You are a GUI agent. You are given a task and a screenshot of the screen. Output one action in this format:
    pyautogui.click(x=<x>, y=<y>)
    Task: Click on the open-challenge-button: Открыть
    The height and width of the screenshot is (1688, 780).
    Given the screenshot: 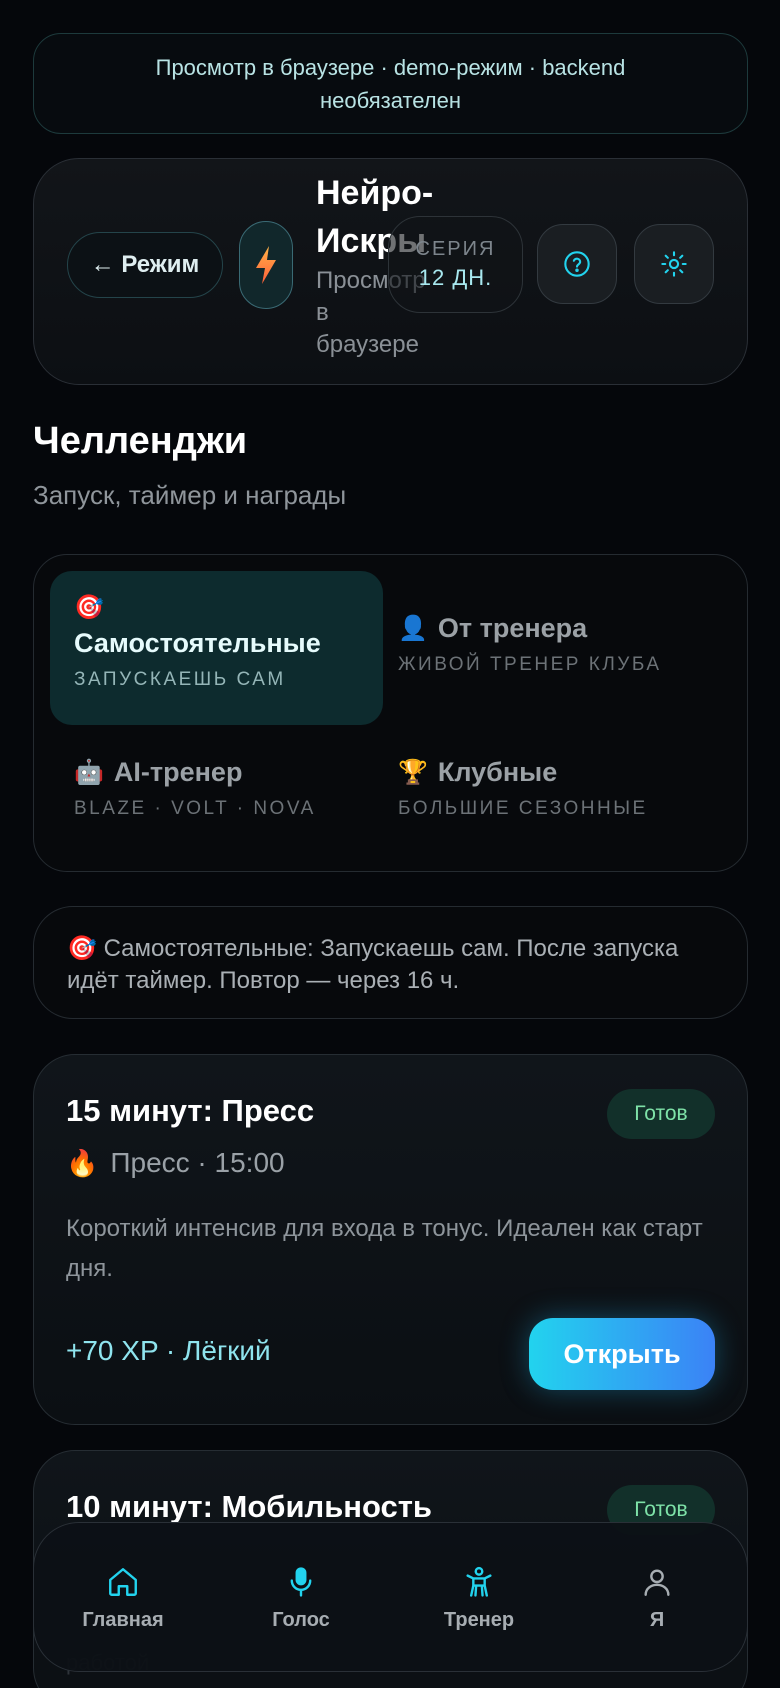 What is the action you would take?
    pyautogui.click(x=622, y=1354)
    